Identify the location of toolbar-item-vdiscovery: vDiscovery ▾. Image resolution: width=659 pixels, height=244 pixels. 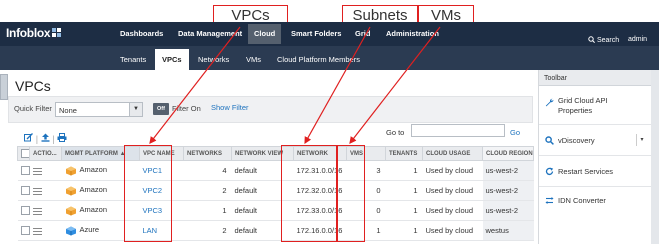
(595, 141).